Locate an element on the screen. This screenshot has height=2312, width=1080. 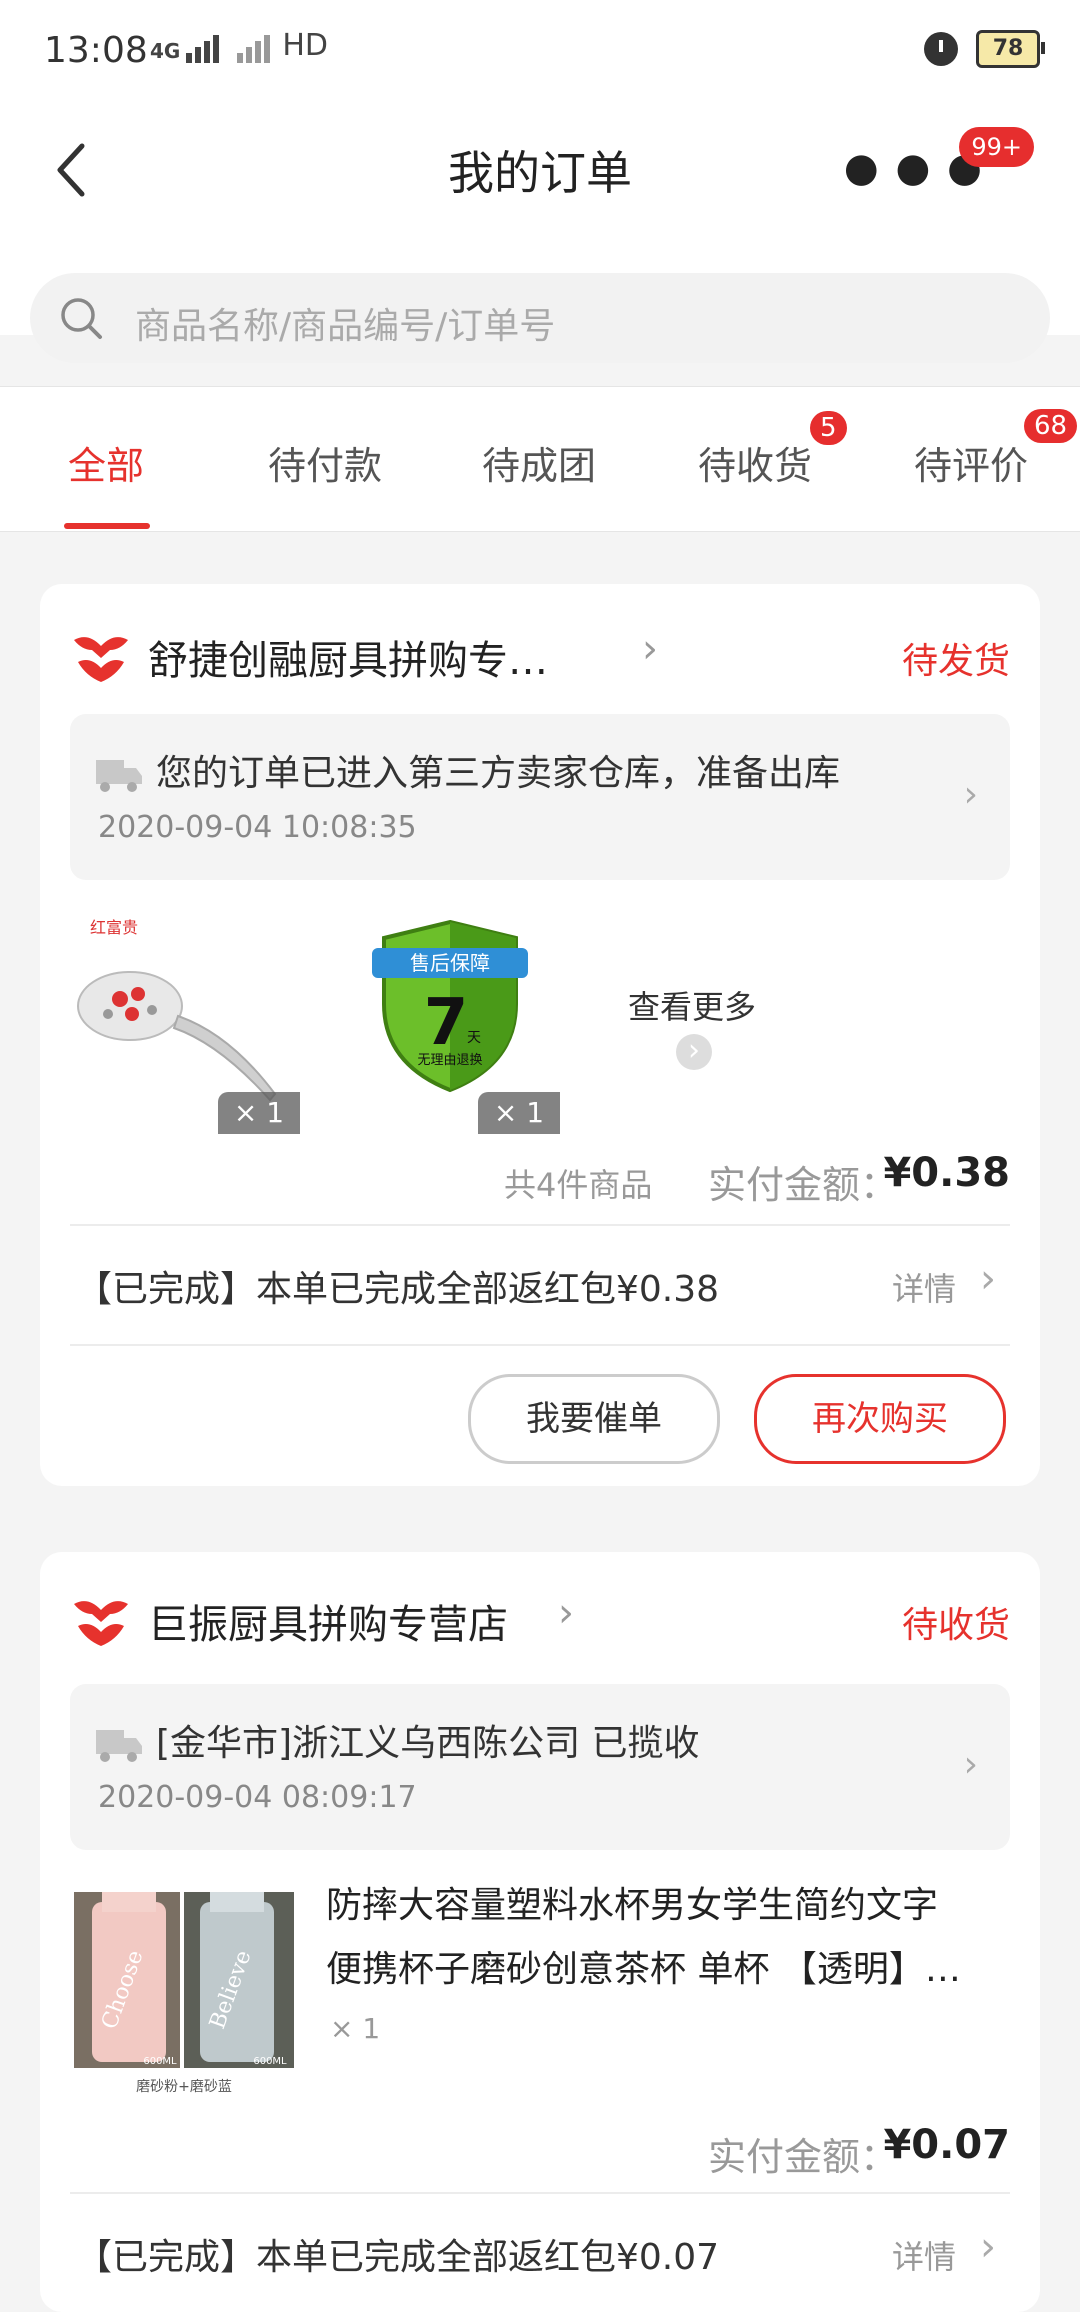
order-tabs: 全部 待付款 待成团 待收货 5 待评价 68 is located at coordinates (540, 459).